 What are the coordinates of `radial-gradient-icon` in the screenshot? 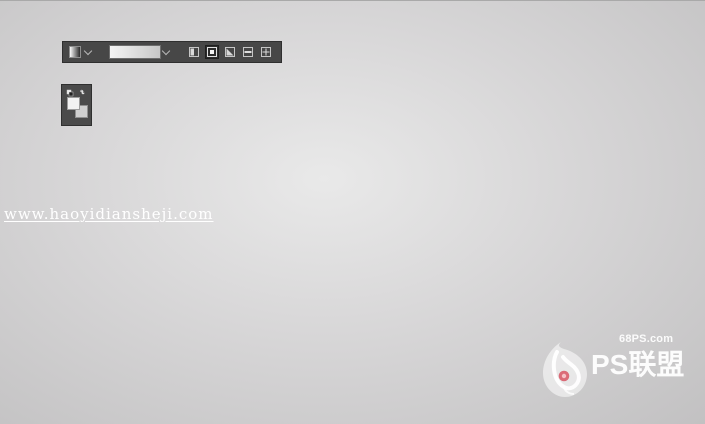 It's located at (212, 52).